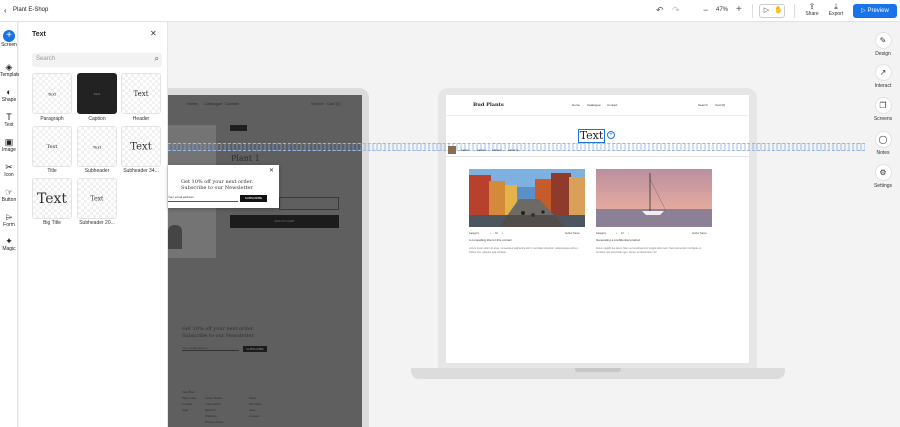 The image size is (900, 427). Describe the element at coordinates (611, 135) in the screenshot. I see `add-element-icon: +` at that location.